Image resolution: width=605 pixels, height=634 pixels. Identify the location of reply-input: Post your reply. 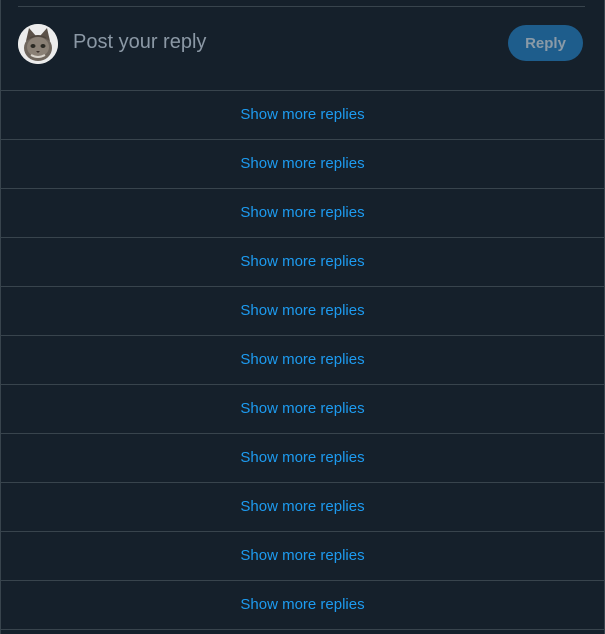
(139, 42).